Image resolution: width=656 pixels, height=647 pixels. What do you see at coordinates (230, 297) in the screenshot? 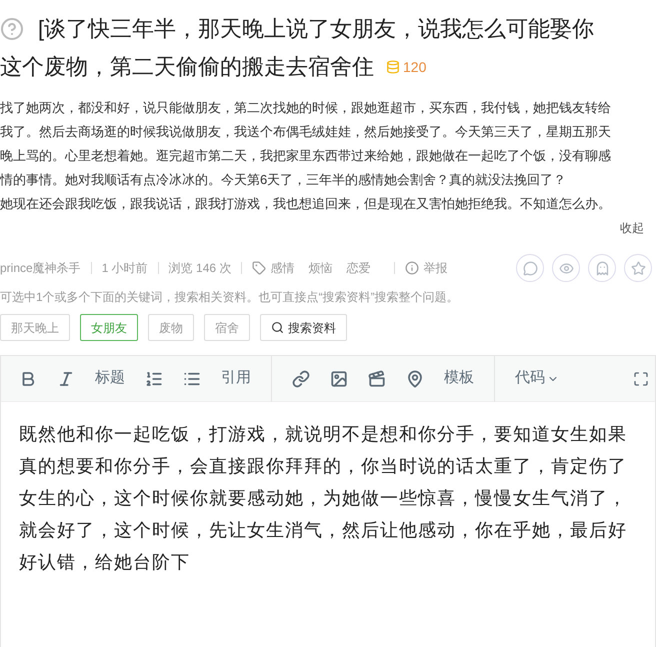
I see `keyword-hint: 可选中1个或多个下面的关键词，搜索相关资料。也可直接点“搜索资料”搜索整个问题。` at bounding box center [230, 297].